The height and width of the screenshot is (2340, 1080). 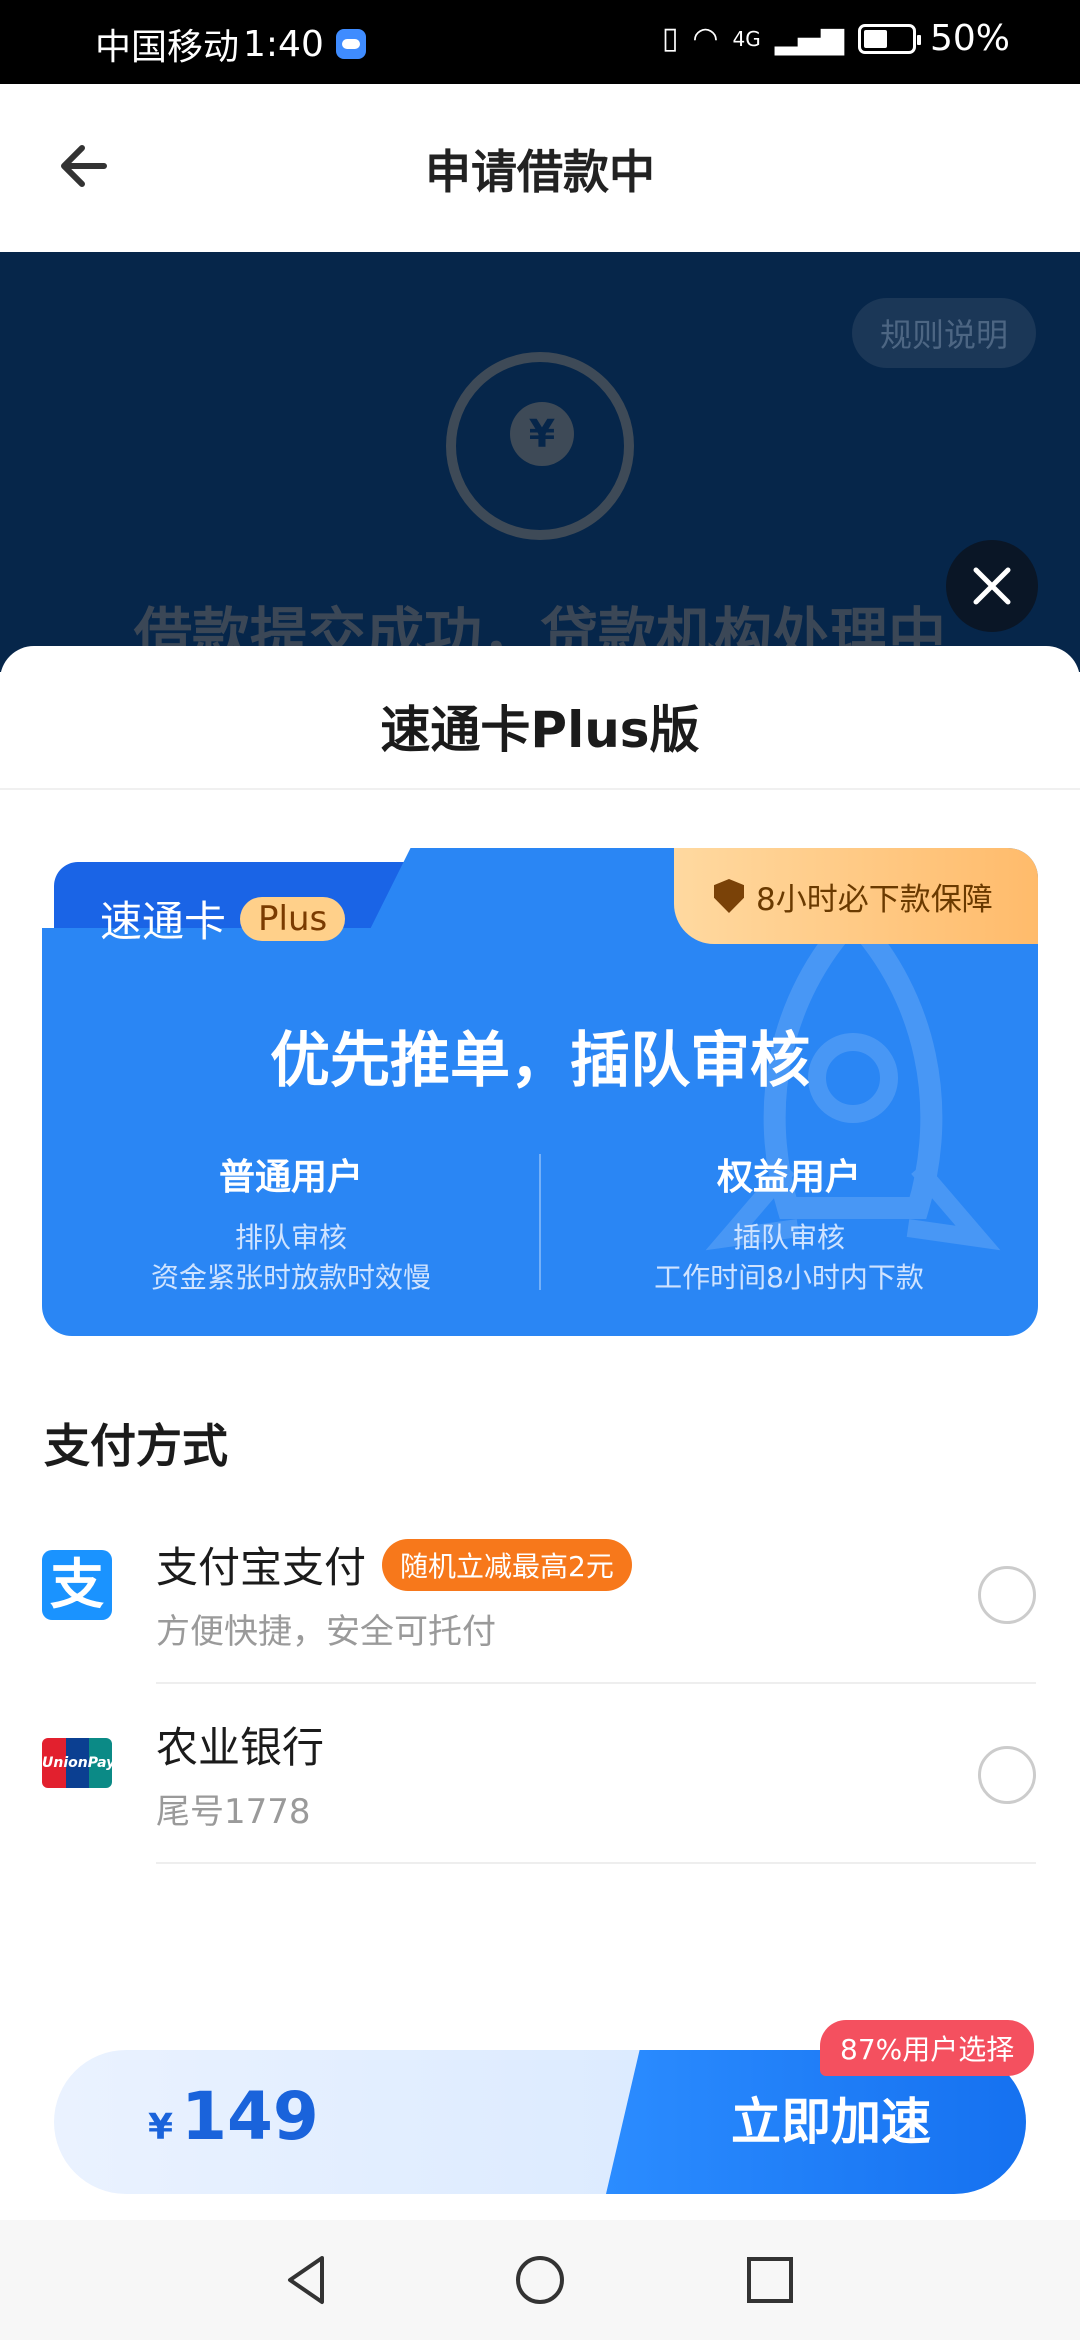 I want to click on alipay-icon: 支, so click(x=77, y=1585).